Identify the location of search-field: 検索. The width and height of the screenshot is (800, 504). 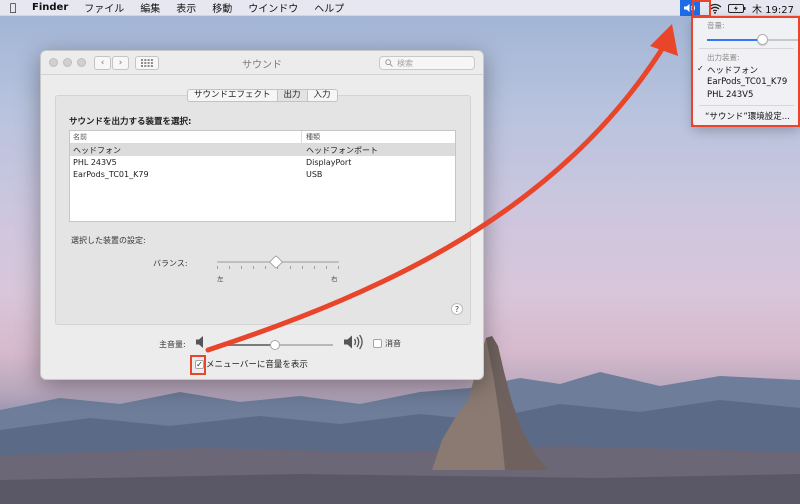
(427, 63).